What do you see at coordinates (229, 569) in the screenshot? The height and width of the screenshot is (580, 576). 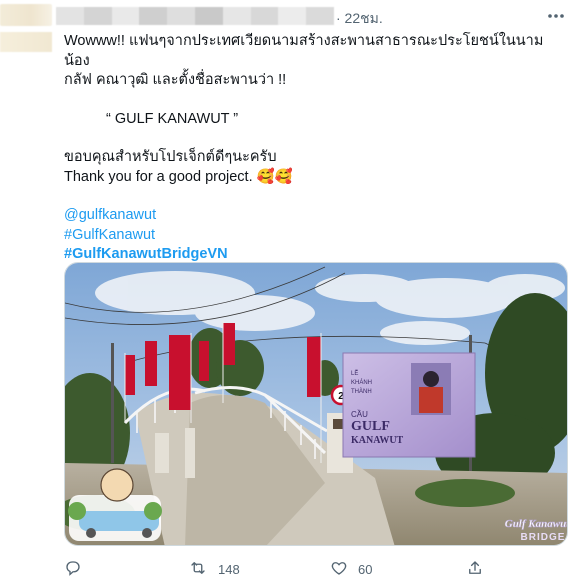 I see `retweet-count: 148` at bounding box center [229, 569].